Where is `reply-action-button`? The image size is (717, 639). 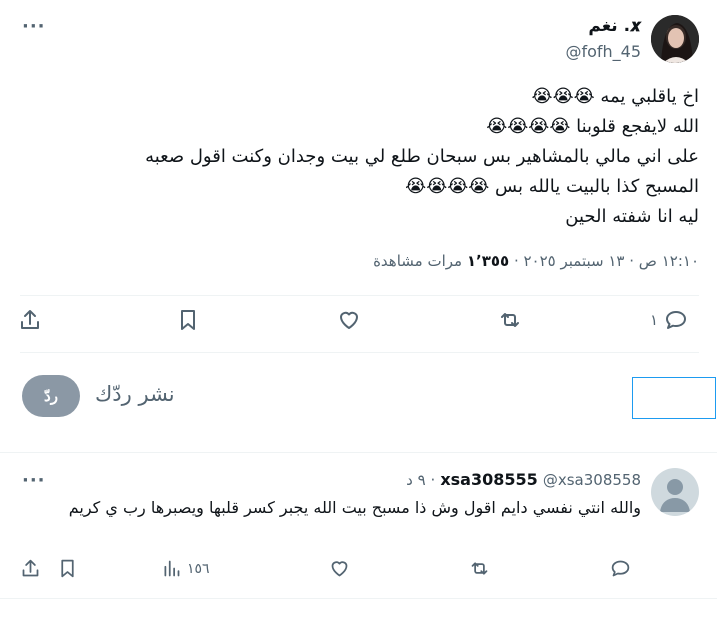
reply-action-button is located at coordinates (620, 568).